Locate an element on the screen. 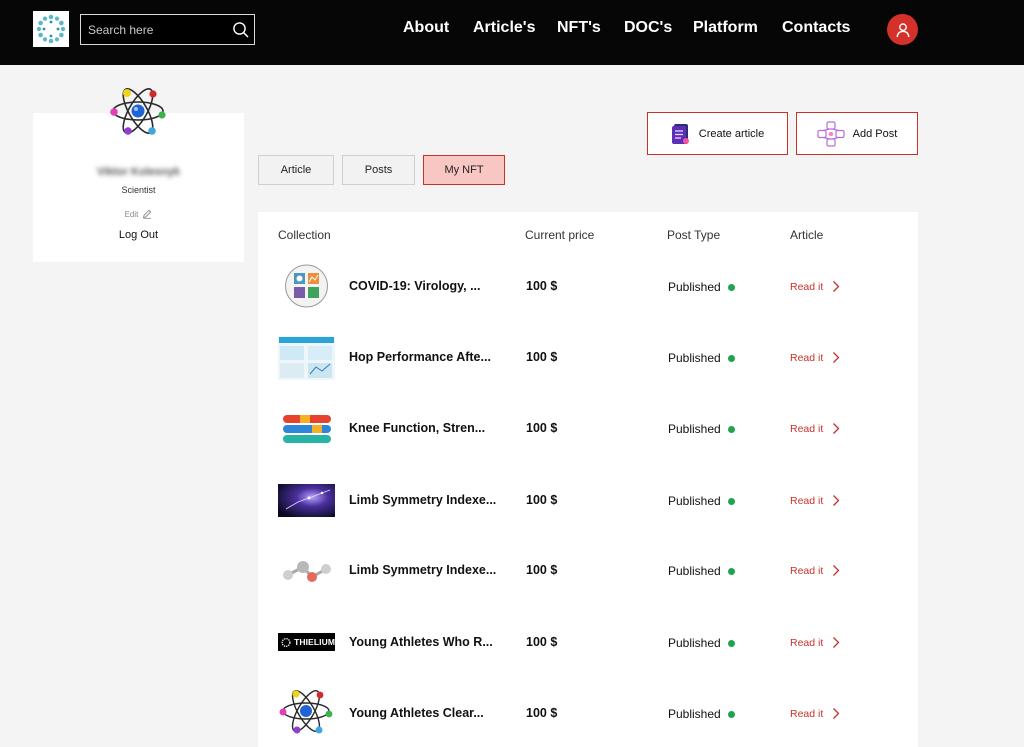 The height and width of the screenshot is (747, 1024). column-header-collection: Collection is located at coordinates (304, 235).